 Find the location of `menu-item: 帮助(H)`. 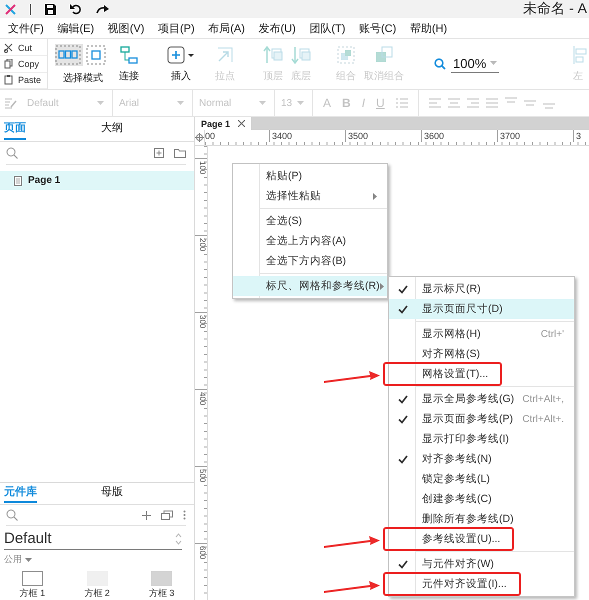

menu-item: 帮助(H) is located at coordinates (428, 28).